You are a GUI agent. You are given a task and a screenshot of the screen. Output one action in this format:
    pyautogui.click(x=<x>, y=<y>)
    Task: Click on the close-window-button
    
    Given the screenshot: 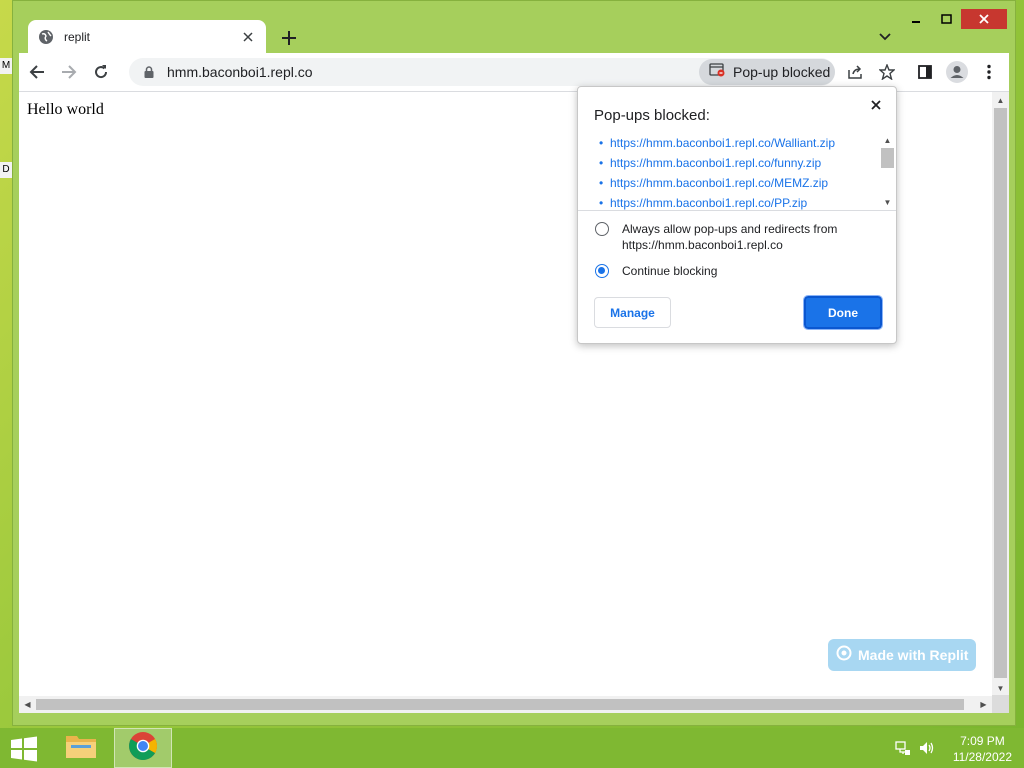 What is the action you would take?
    pyautogui.click(x=984, y=19)
    